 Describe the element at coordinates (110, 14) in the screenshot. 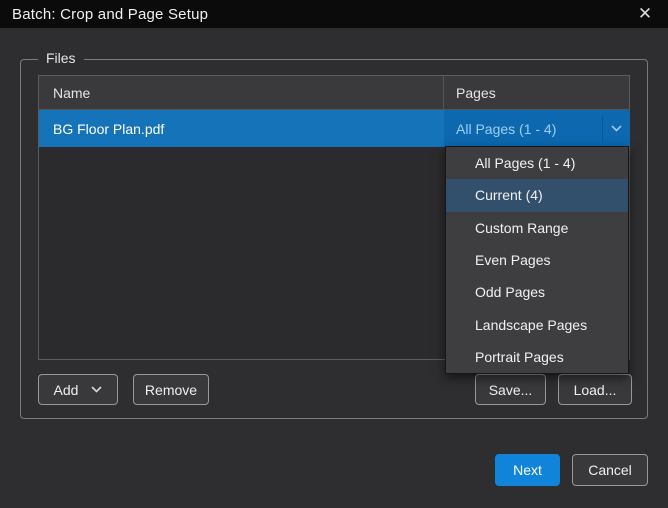

I see `dialog-title: Batch: Crop and Page Setup` at that location.